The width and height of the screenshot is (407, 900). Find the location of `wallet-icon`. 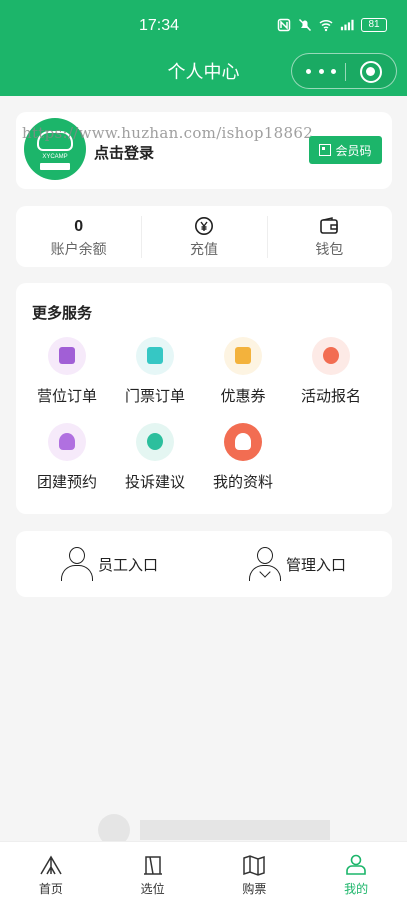

wallet-icon is located at coordinates (329, 225).